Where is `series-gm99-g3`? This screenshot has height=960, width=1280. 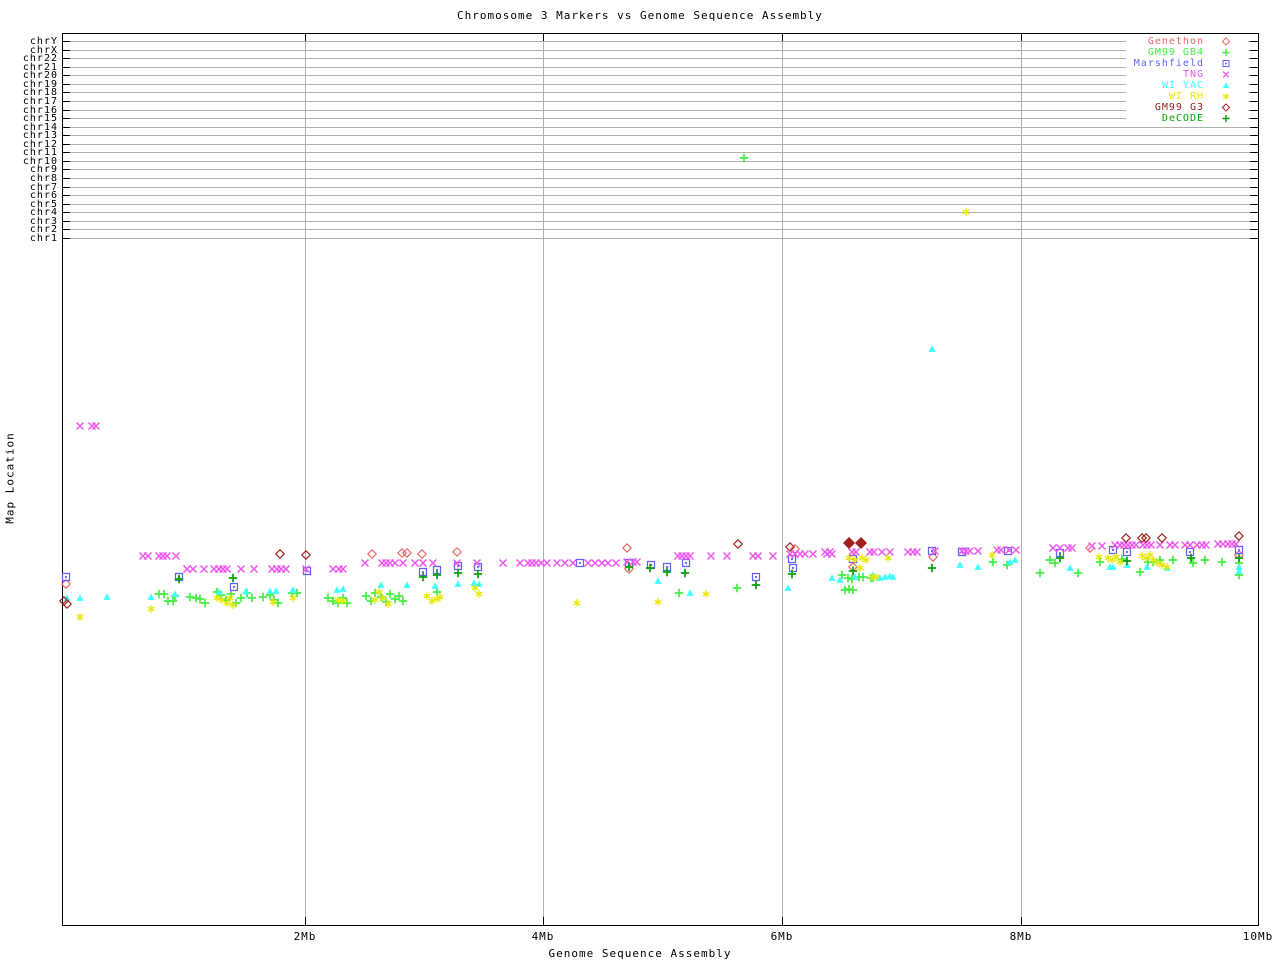 series-gm99-g3 is located at coordinates (651, 570).